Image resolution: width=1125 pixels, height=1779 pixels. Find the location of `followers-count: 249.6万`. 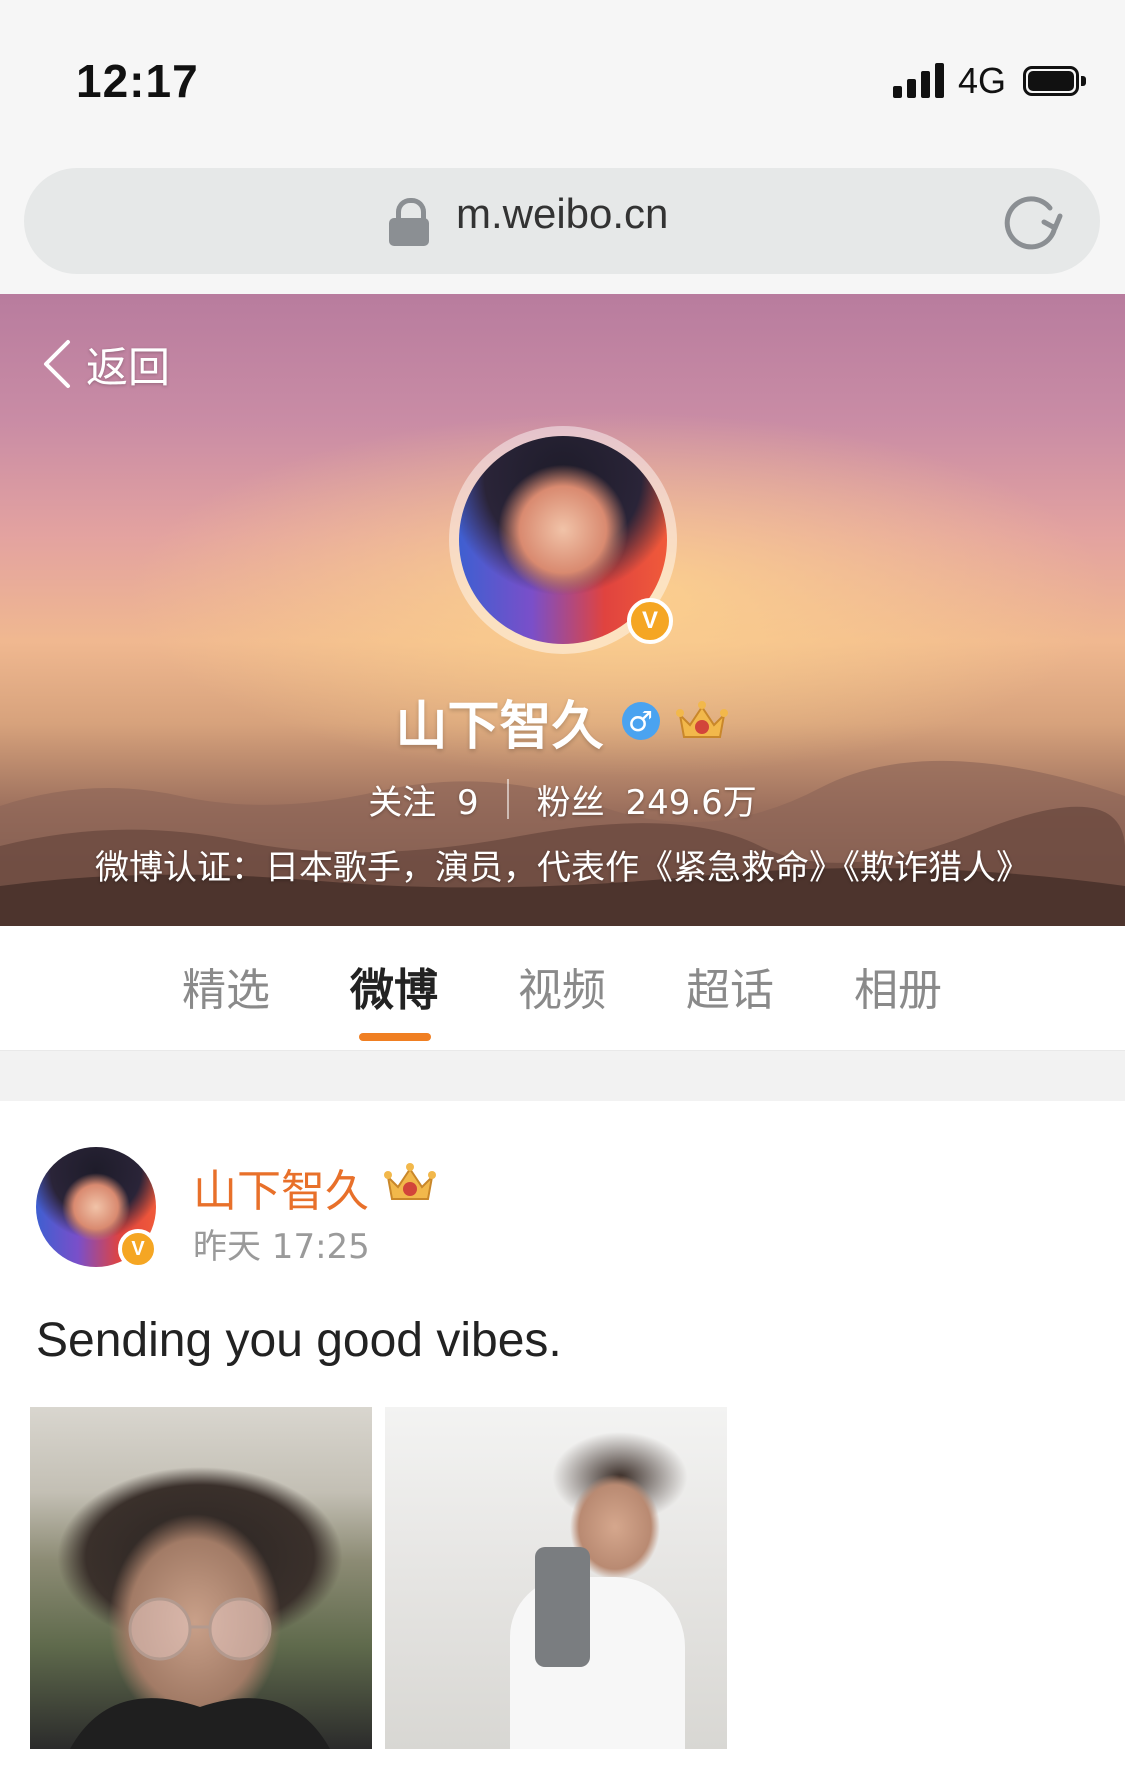

followers-count: 249.6万 is located at coordinates (691, 802).